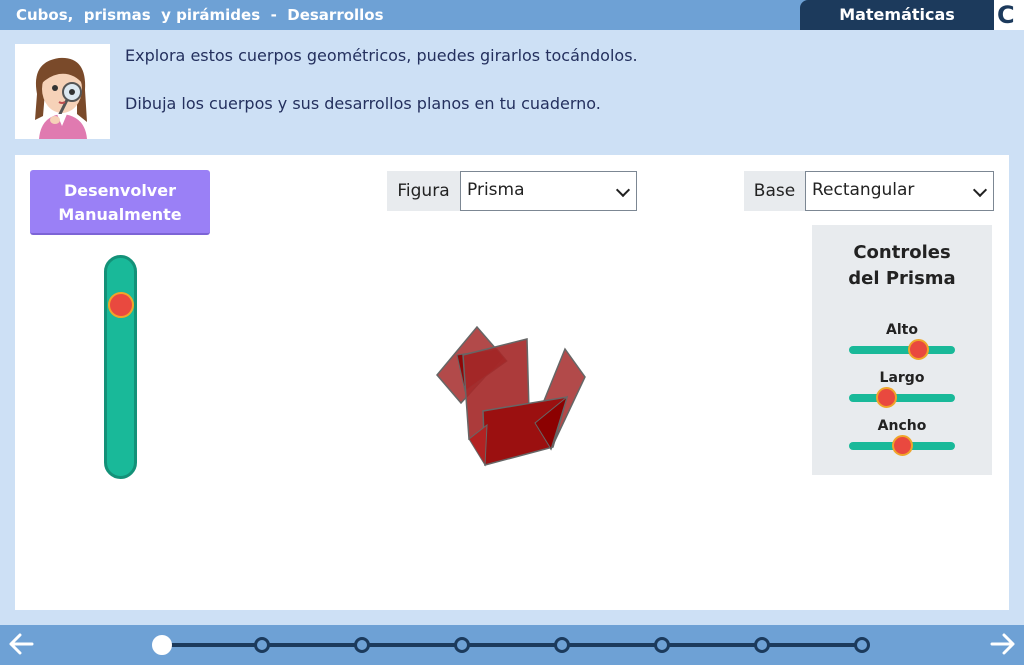  What do you see at coordinates (902, 397) in the screenshot?
I see `largo-slider` at bounding box center [902, 397].